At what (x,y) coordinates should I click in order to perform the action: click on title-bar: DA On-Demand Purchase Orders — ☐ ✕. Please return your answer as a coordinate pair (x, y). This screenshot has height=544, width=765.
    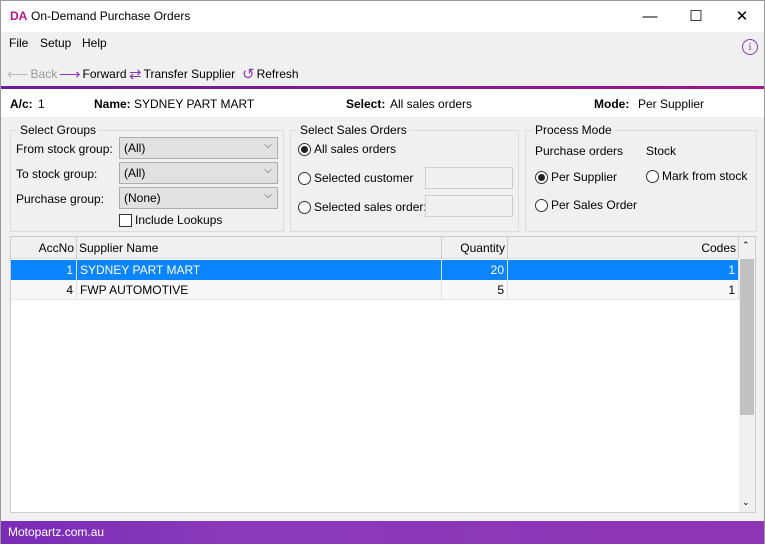
    Looking at the image, I should click on (382, 16).